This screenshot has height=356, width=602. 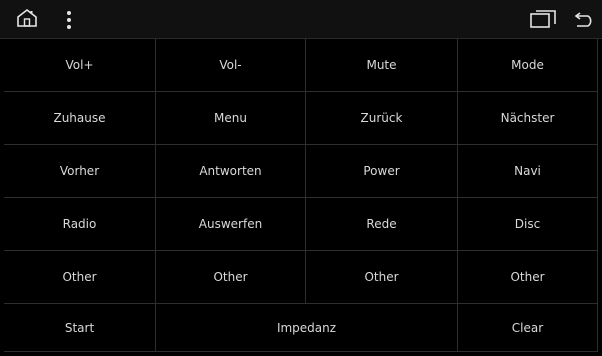 I want to click on back-icon, so click(x=585, y=19).